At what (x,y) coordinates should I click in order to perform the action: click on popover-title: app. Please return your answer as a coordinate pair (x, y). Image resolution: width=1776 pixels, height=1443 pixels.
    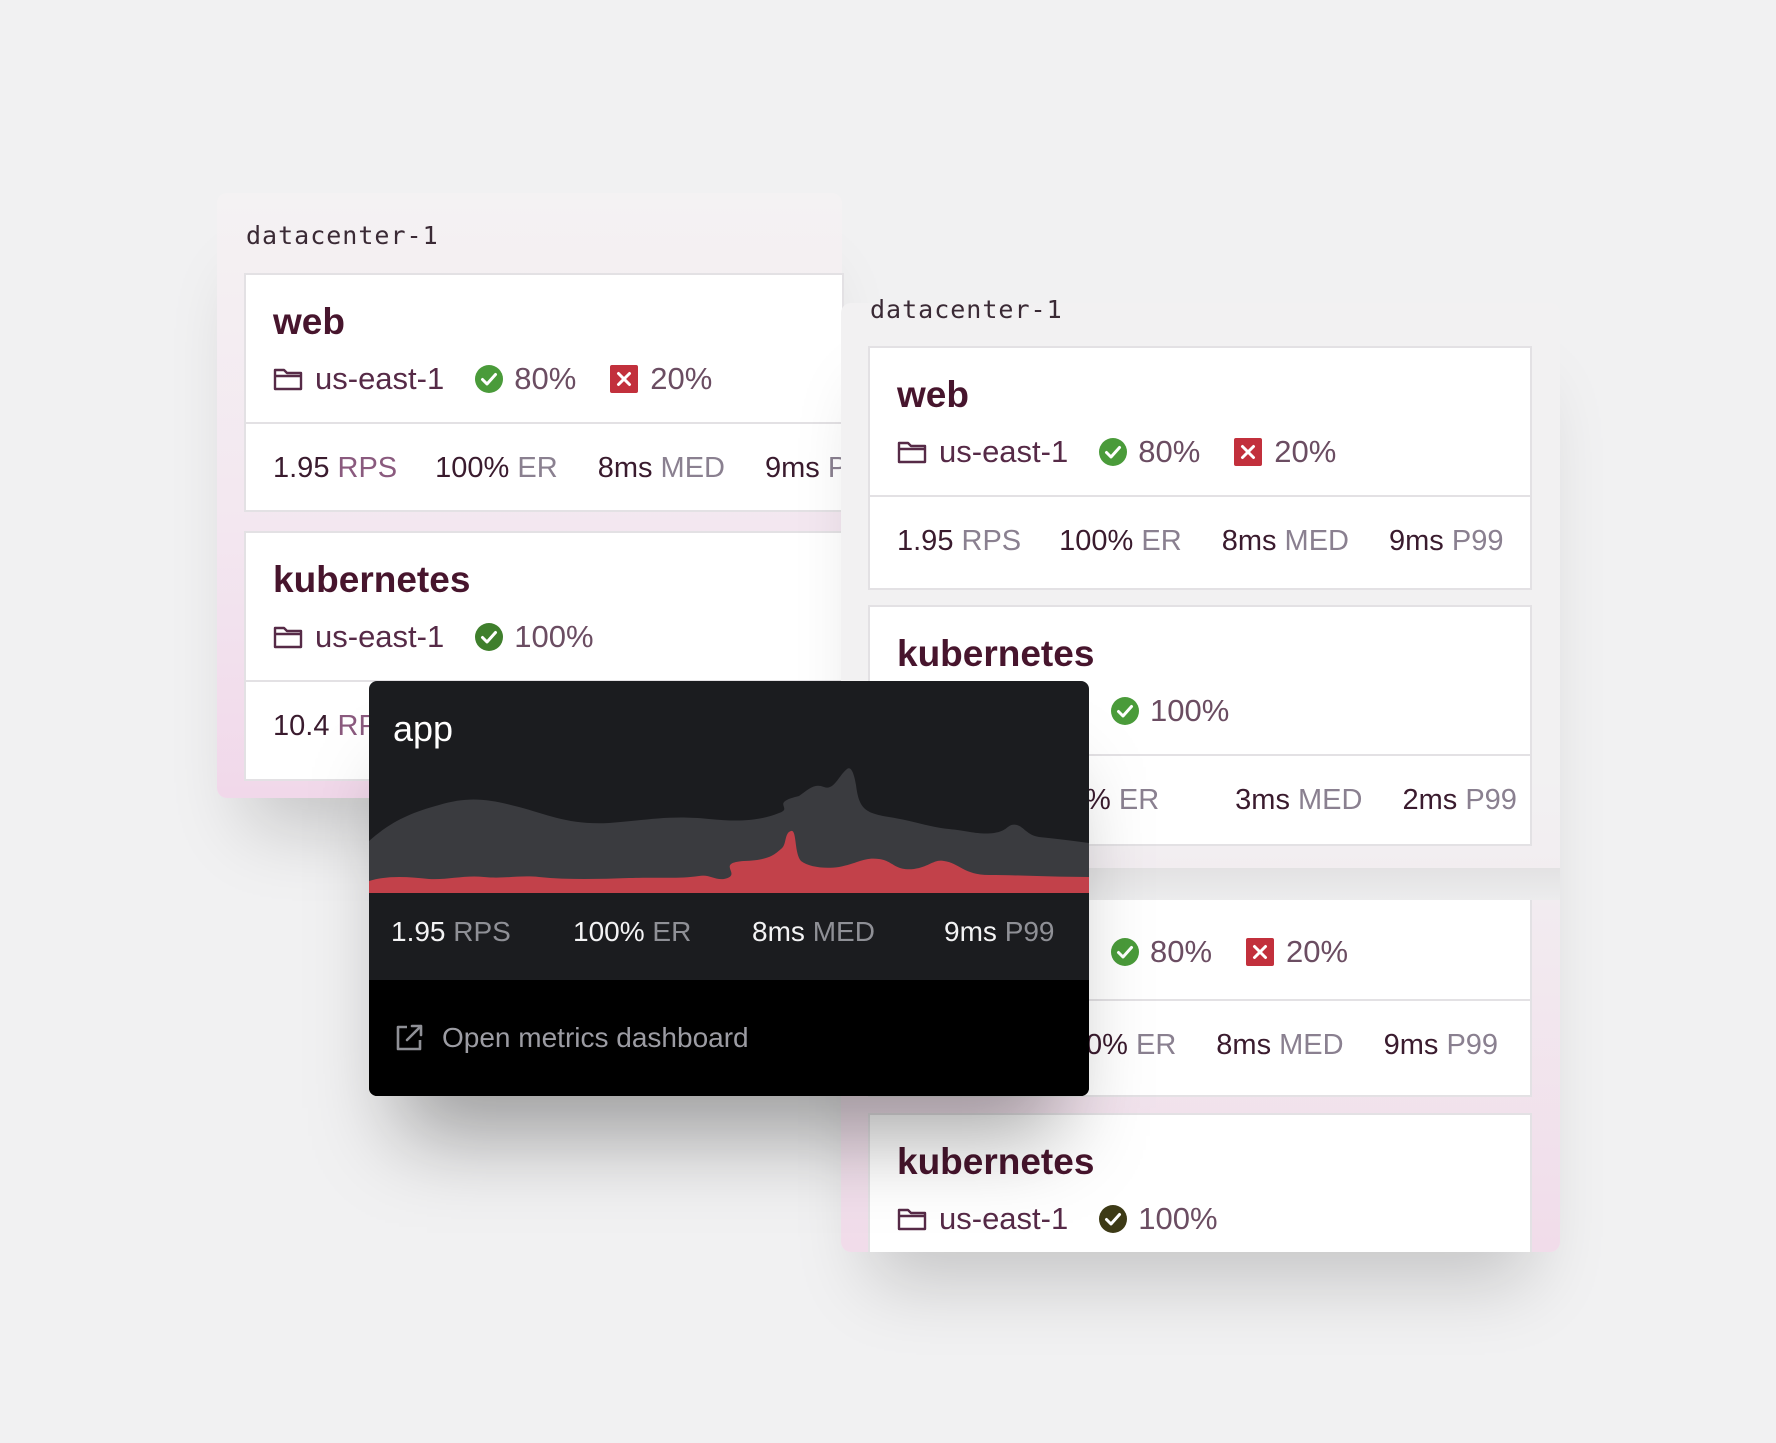
    Looking at the image, I should click on (423, 728).